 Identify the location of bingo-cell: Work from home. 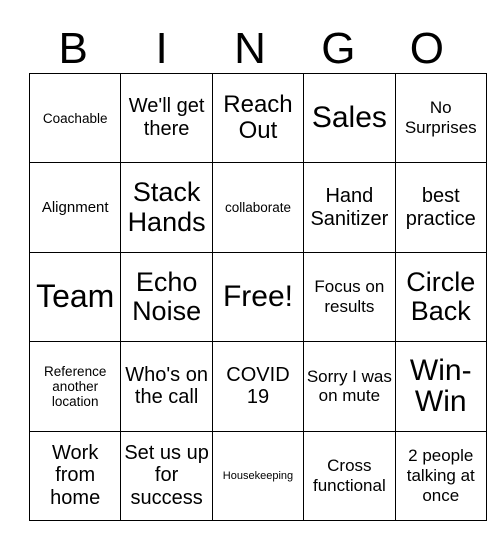
(75, 475).